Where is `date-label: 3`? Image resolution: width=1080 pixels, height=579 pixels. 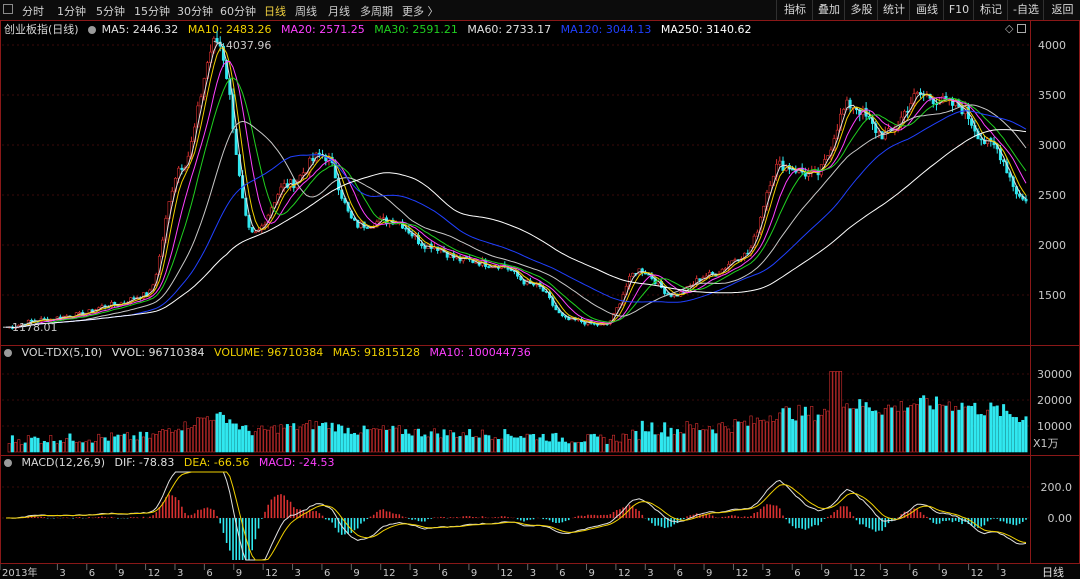 date-label: 3 is located at coordinates (62, 573).